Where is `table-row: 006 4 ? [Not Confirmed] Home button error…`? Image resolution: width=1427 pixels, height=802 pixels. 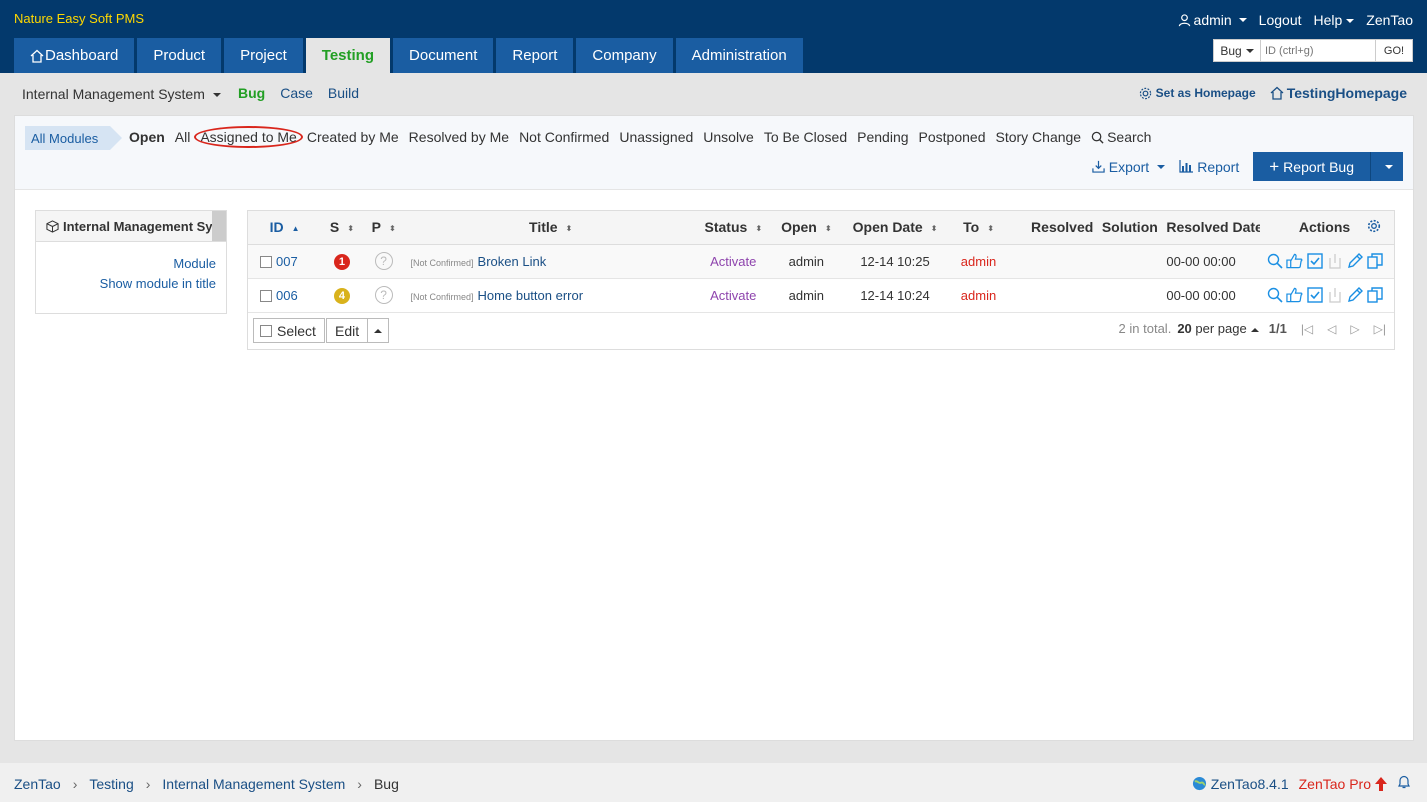
table-row: 006 4 ? [Not Confirmed] Home button error… is located at coordinates (821, 295).